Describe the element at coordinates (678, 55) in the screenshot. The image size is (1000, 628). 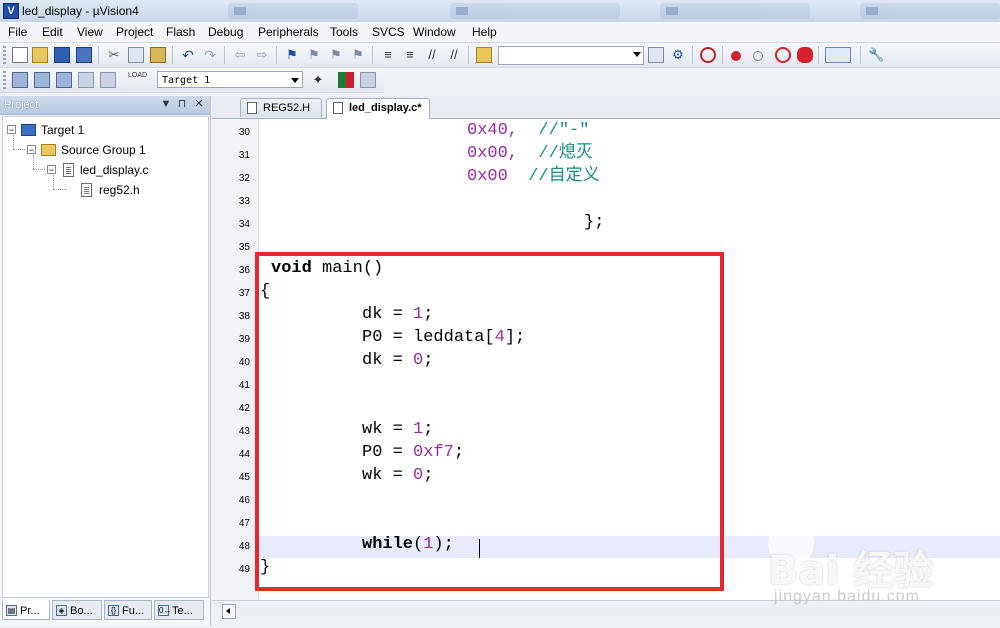
I see `find-icon: ⚙` at that location.